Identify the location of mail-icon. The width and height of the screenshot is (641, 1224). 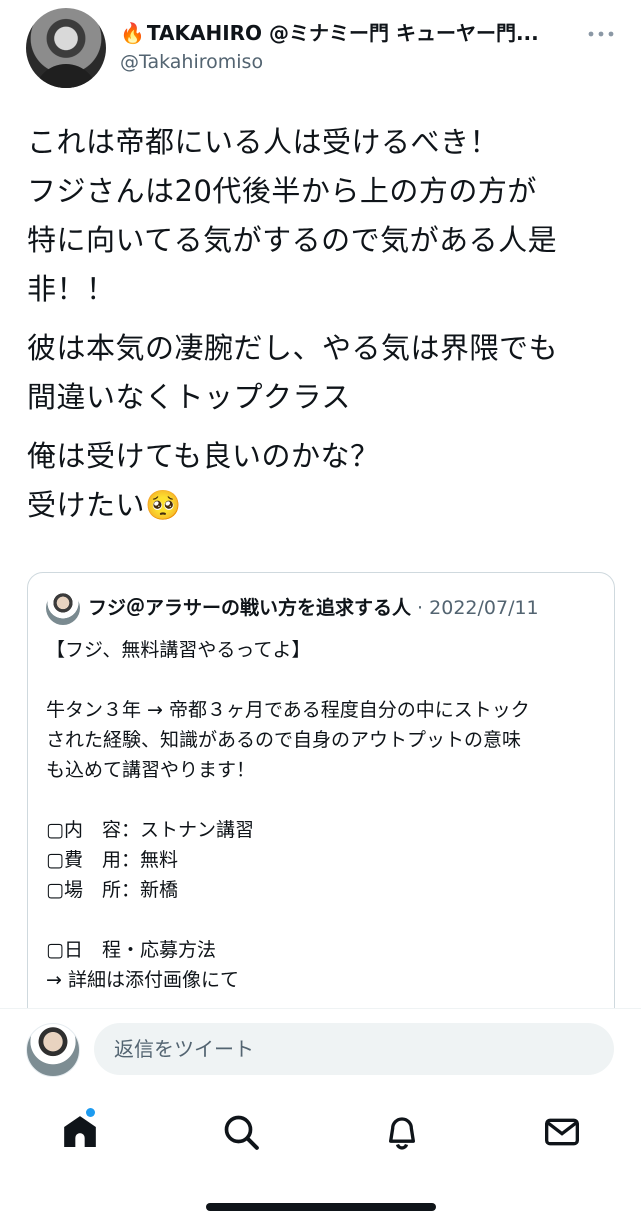
(561, 1132).